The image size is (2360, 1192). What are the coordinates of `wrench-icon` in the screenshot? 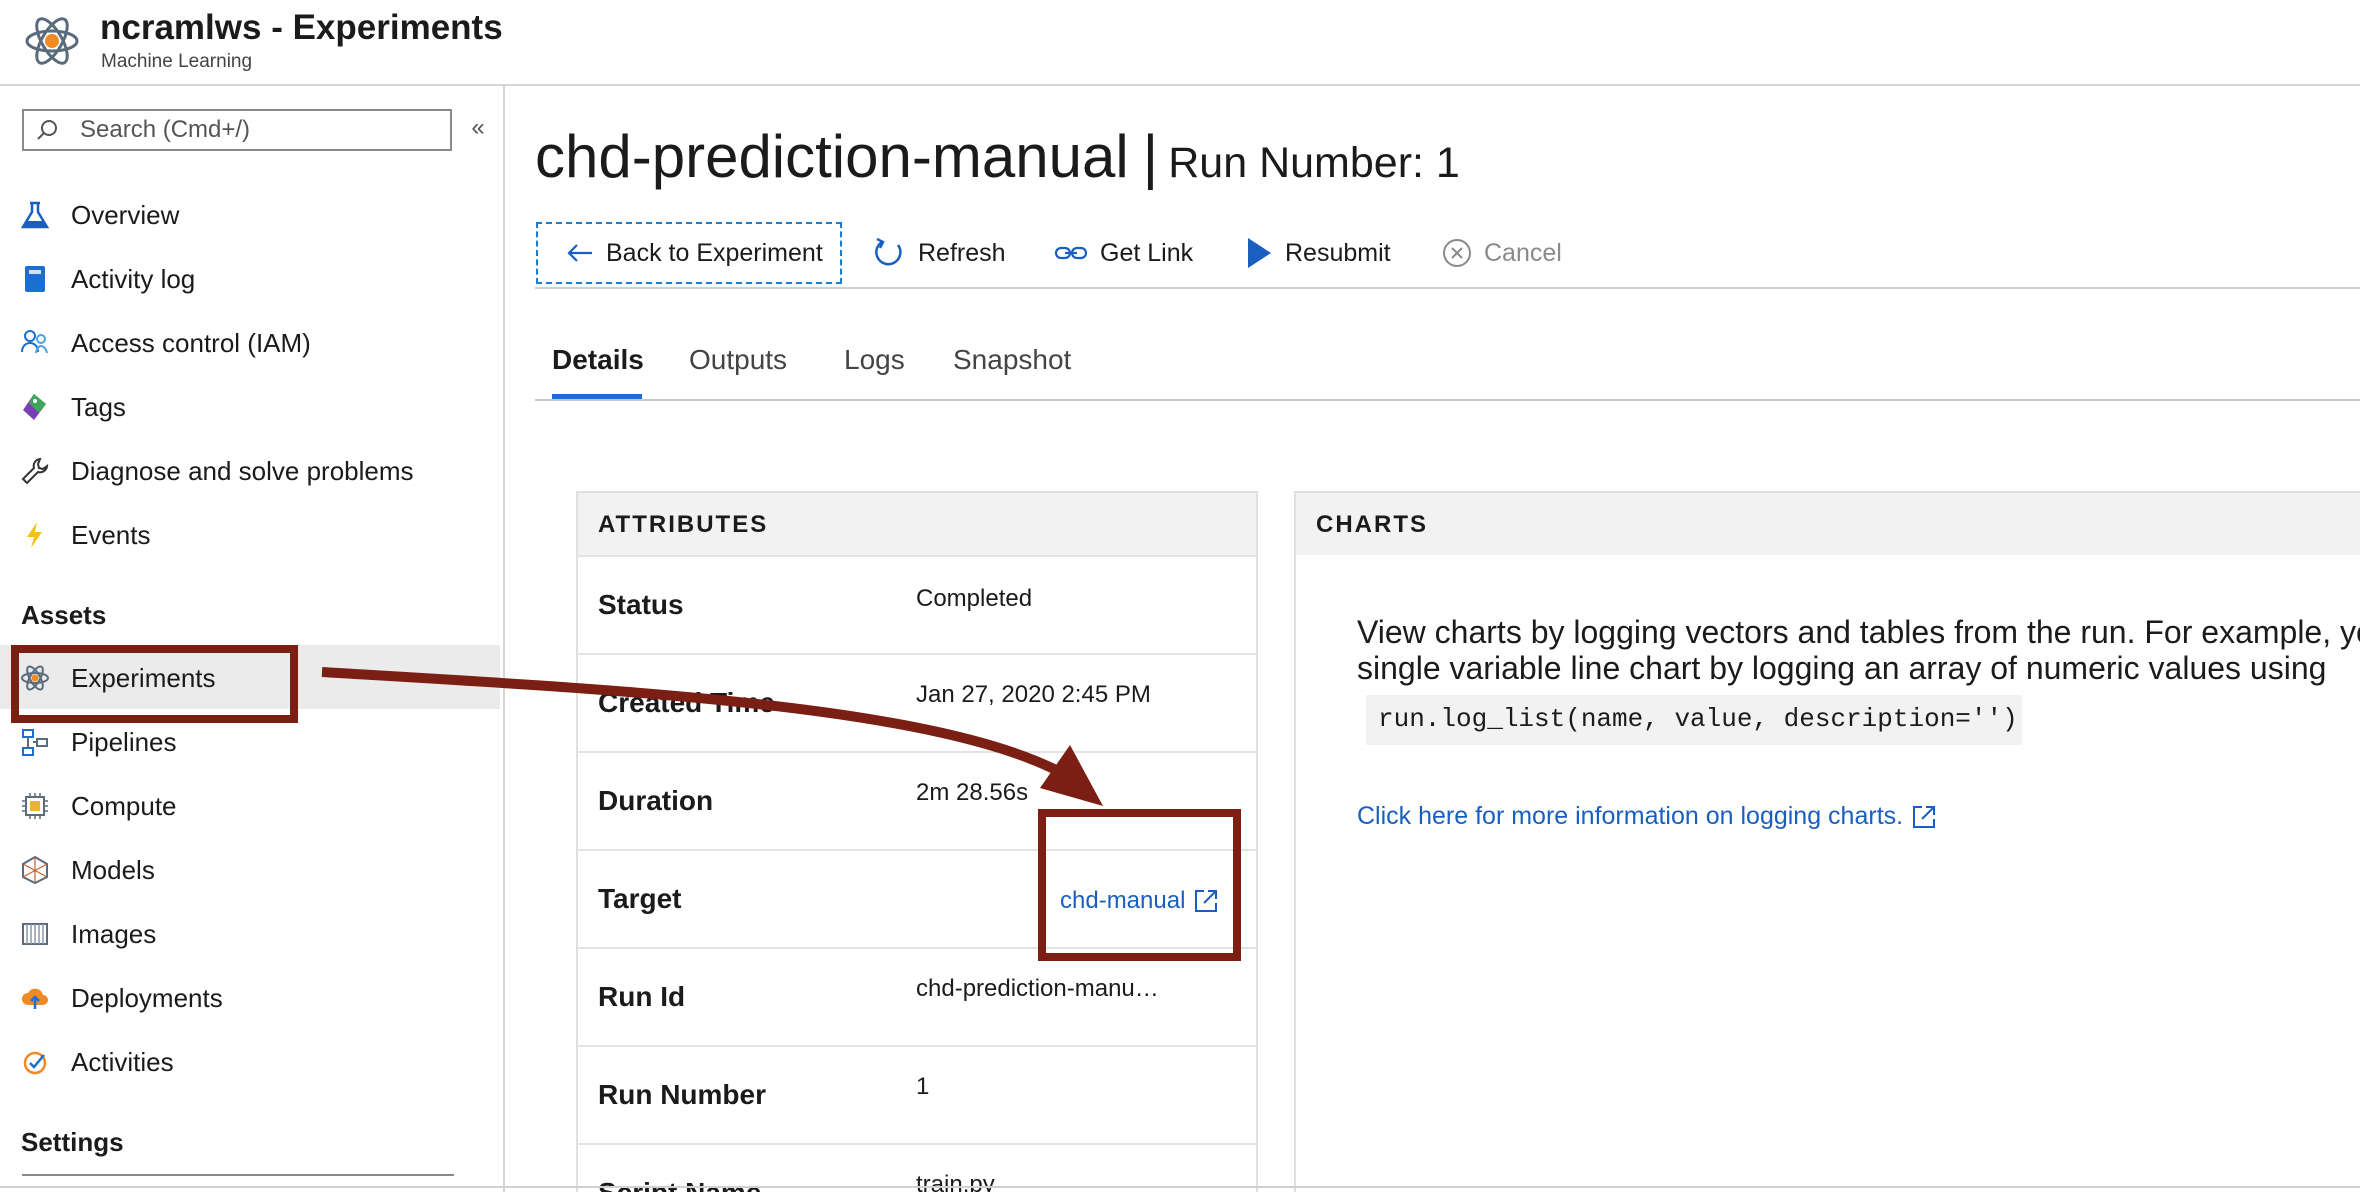 It's located at (35, 471).